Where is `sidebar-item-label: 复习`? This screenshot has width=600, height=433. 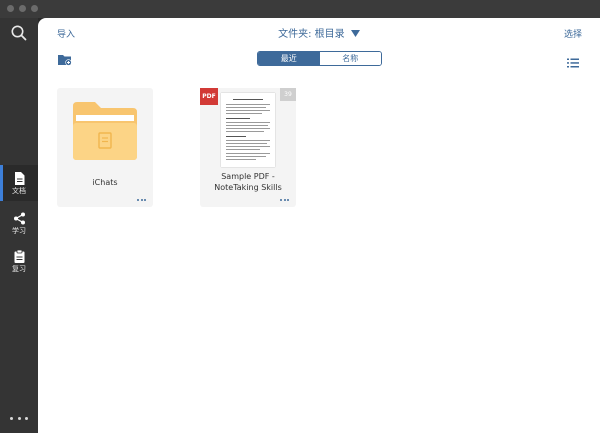 sidebar-item-label: 复习 is located at coordinates (19, 268).